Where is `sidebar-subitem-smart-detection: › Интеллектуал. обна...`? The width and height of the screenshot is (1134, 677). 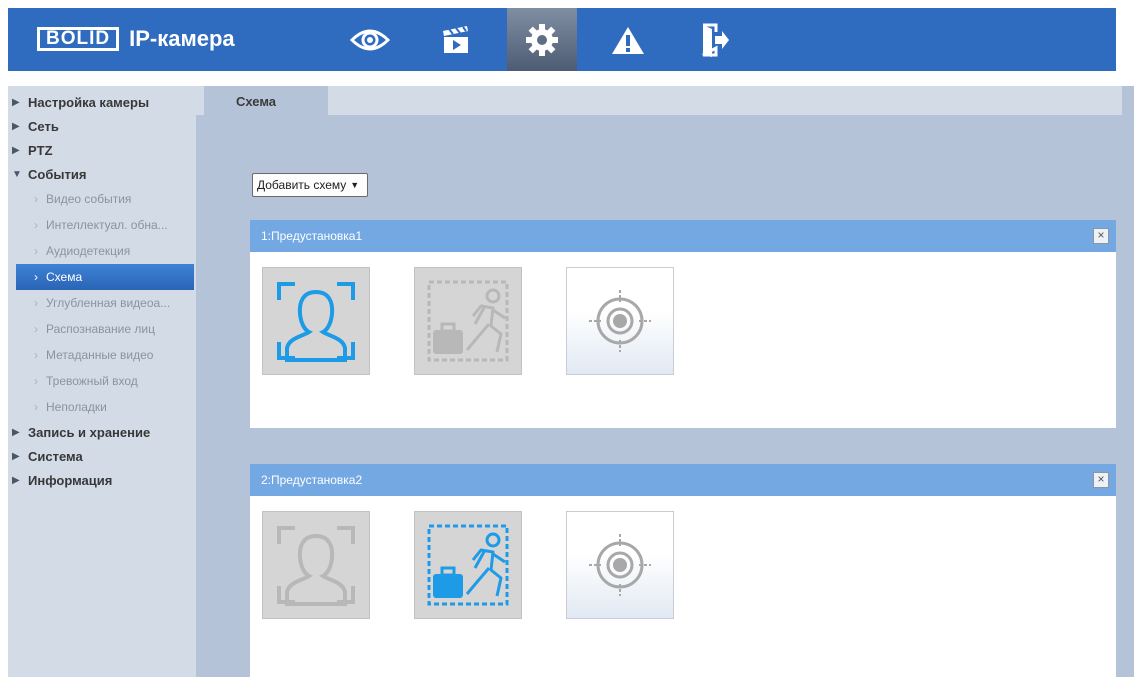 sidebar-subitem-smart-detection: › Интеллектуал. обна... is located at coordinates (102, 225).